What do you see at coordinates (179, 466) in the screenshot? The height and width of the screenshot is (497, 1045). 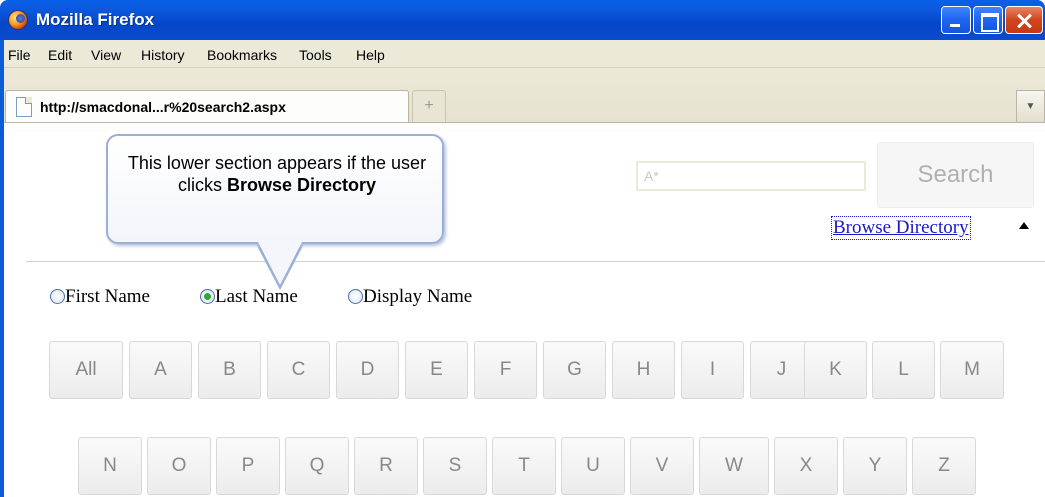 I see `letter-button: O` at bounding box center [179, 466].